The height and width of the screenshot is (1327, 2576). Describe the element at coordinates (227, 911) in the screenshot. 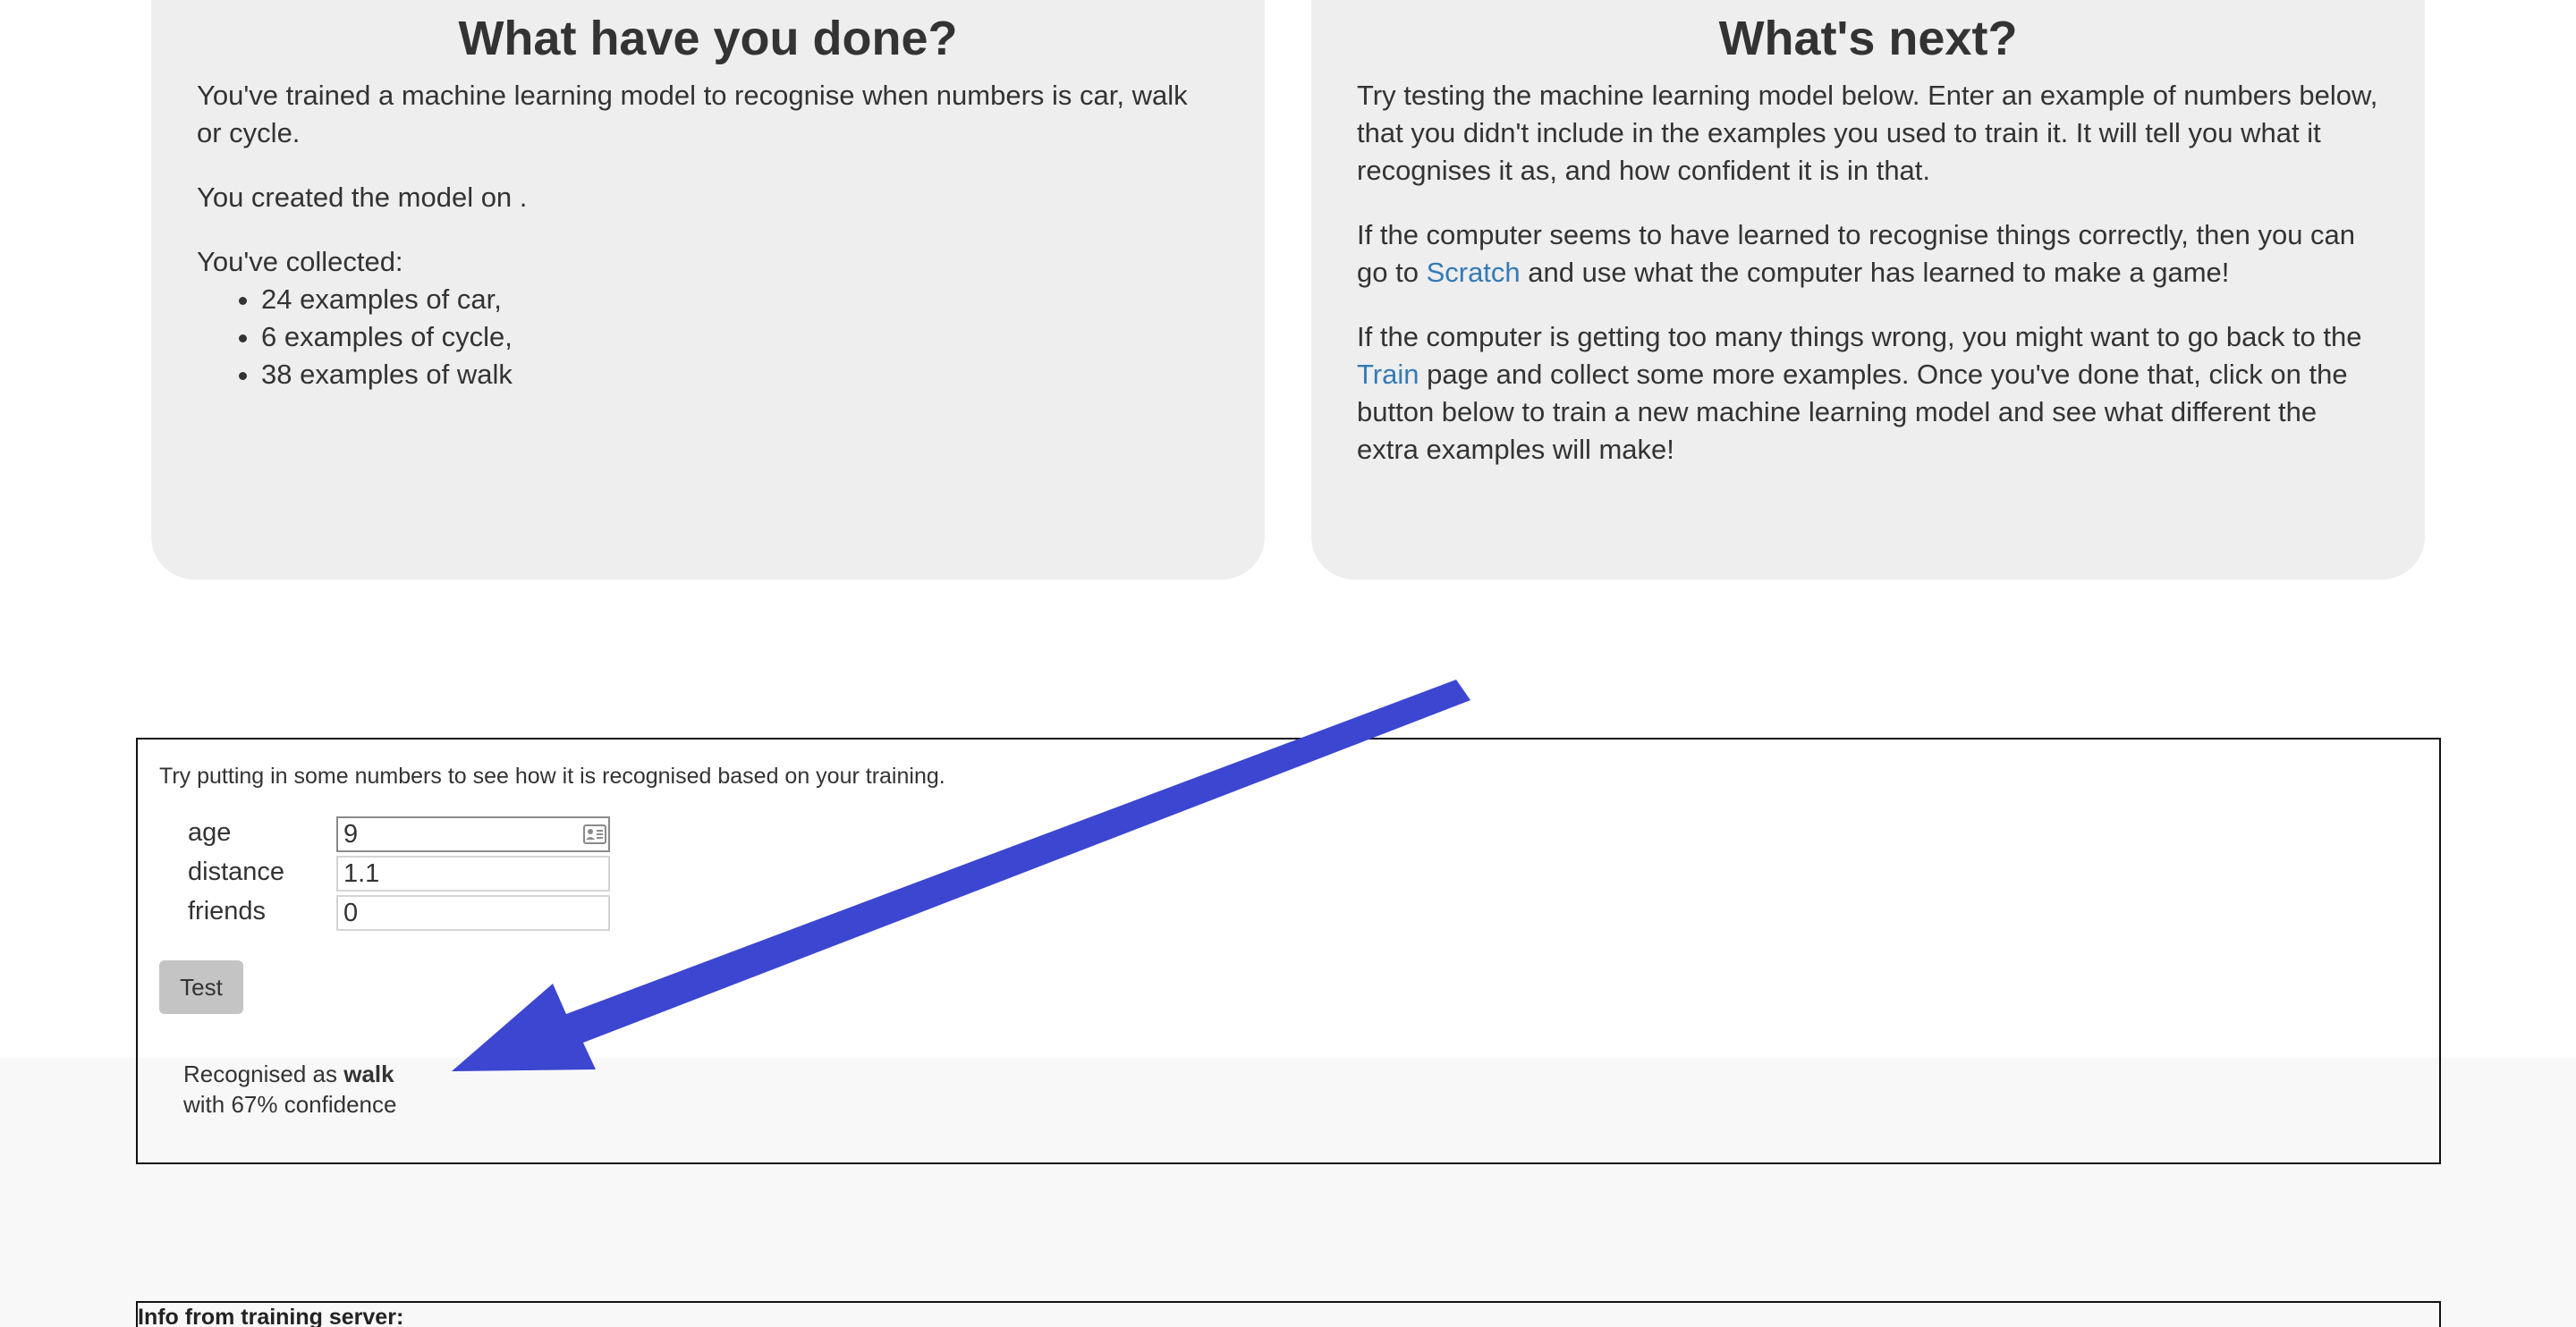

I see `friends-label: friends` at that location.